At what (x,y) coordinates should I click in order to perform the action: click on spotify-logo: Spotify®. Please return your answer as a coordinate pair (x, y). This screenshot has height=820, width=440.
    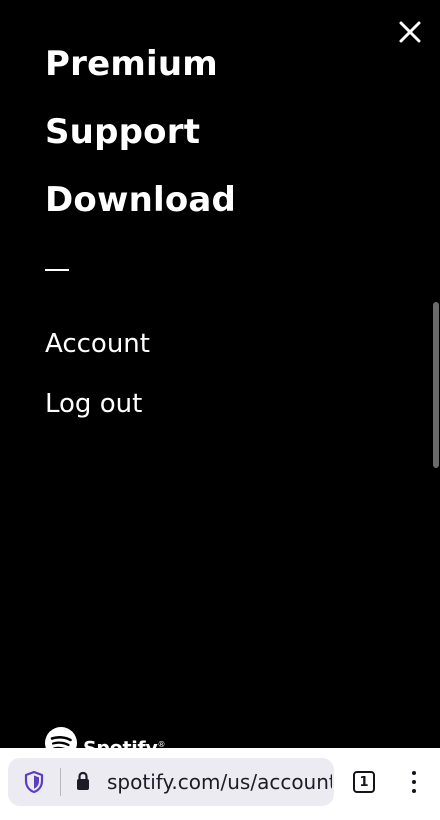
    Looking at the image, I should click on (105, 737).